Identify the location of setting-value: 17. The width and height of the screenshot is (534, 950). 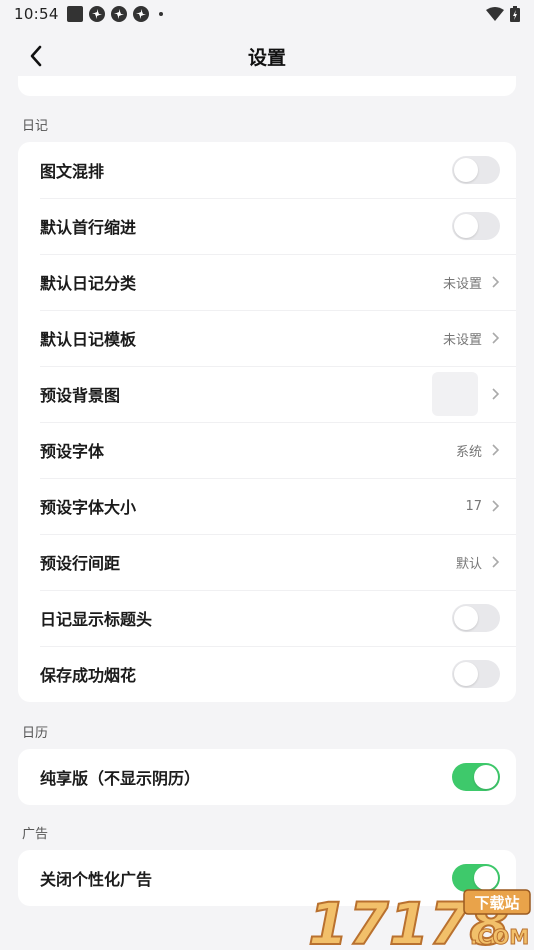
(473, 506).